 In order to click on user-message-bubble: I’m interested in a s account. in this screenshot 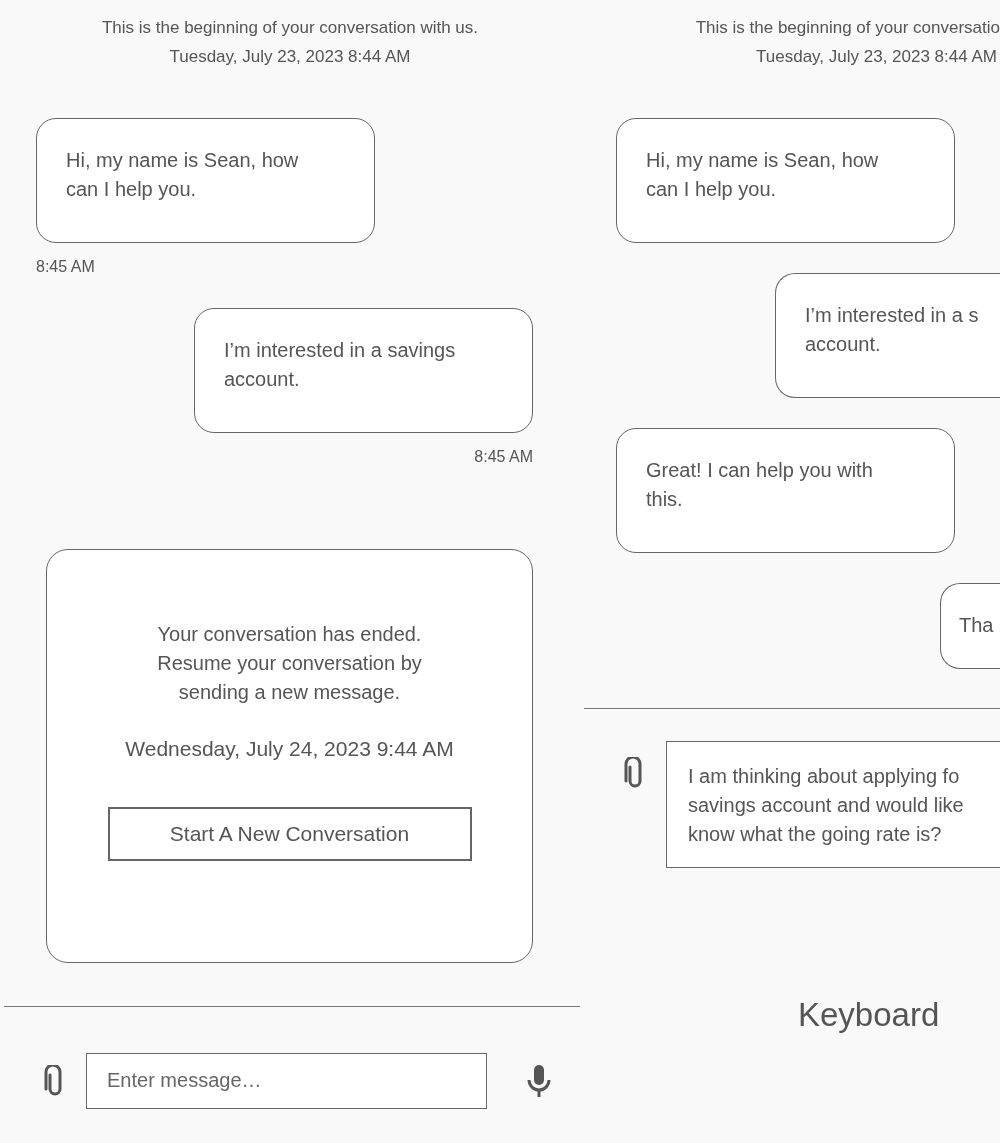, I will do `click(887, 335)`.